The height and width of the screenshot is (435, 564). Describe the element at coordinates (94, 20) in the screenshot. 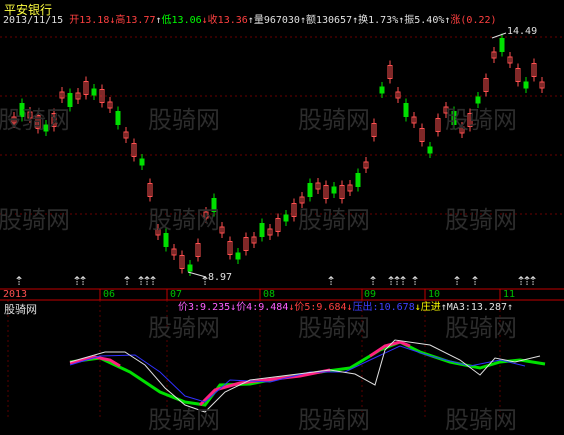

I see `open-value: 13.18` at that location.